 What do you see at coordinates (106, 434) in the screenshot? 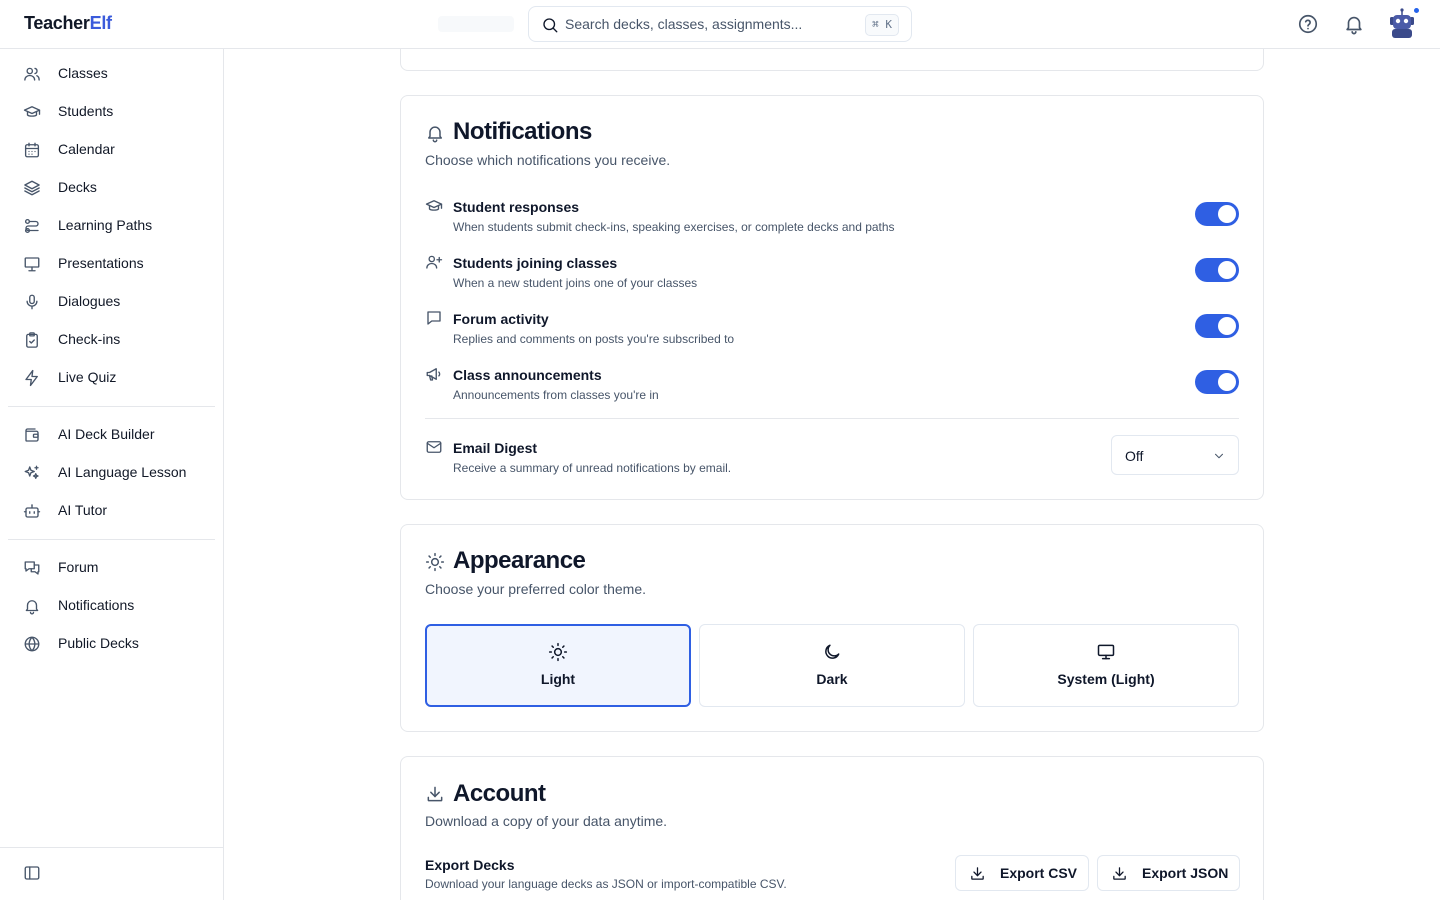
I see `sidebar-item-label: AI Deck Builder` at bounding box center [106, 434].